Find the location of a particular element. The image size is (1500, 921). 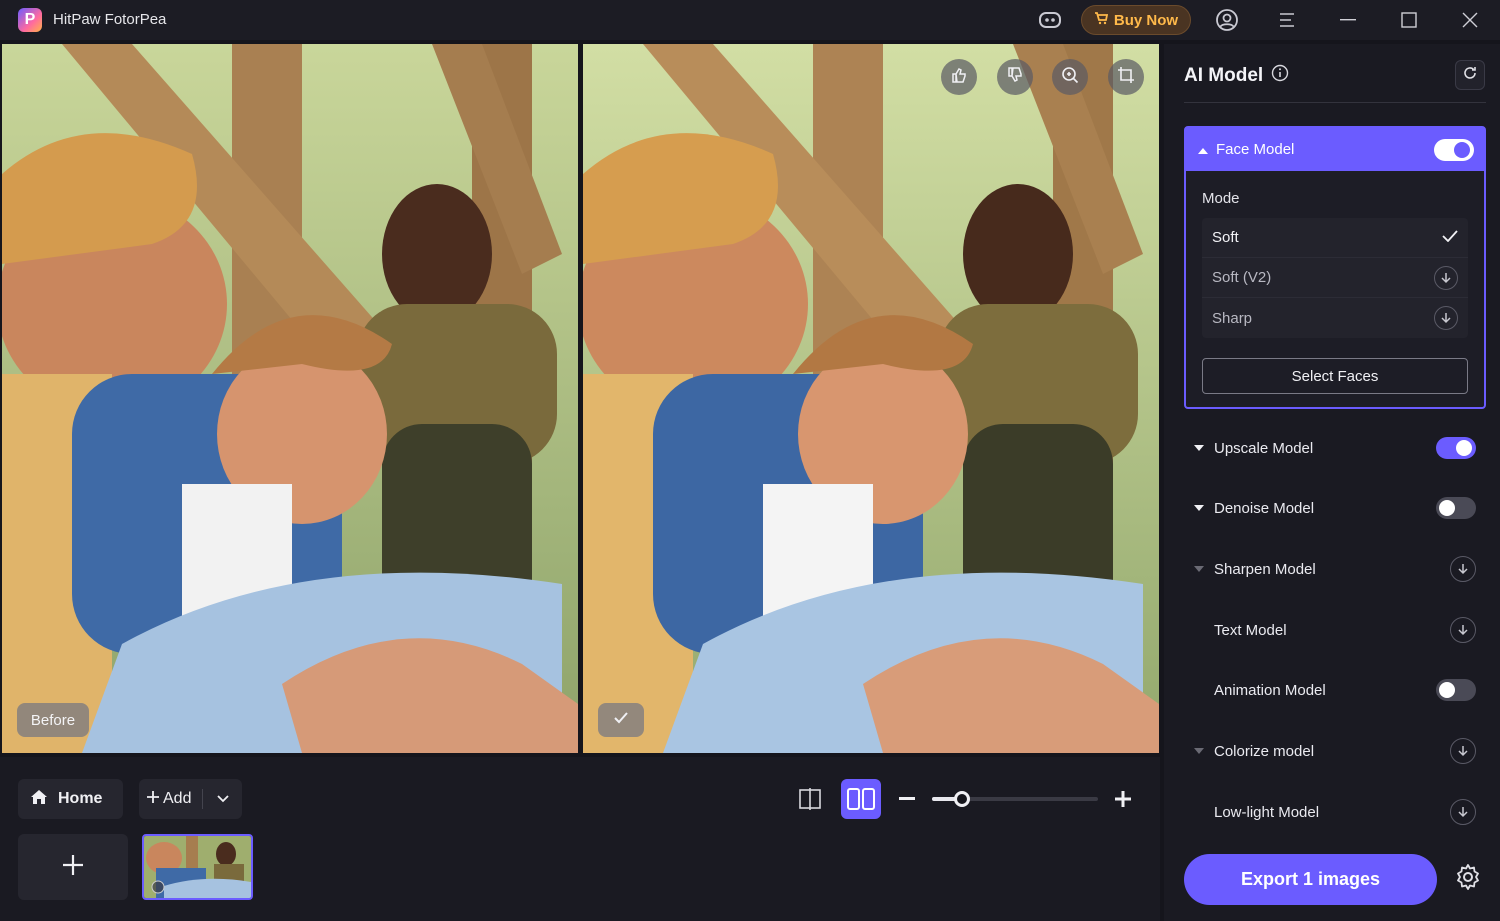

app-title: HitPaw FotorPea is located at coordinates (110, 19).